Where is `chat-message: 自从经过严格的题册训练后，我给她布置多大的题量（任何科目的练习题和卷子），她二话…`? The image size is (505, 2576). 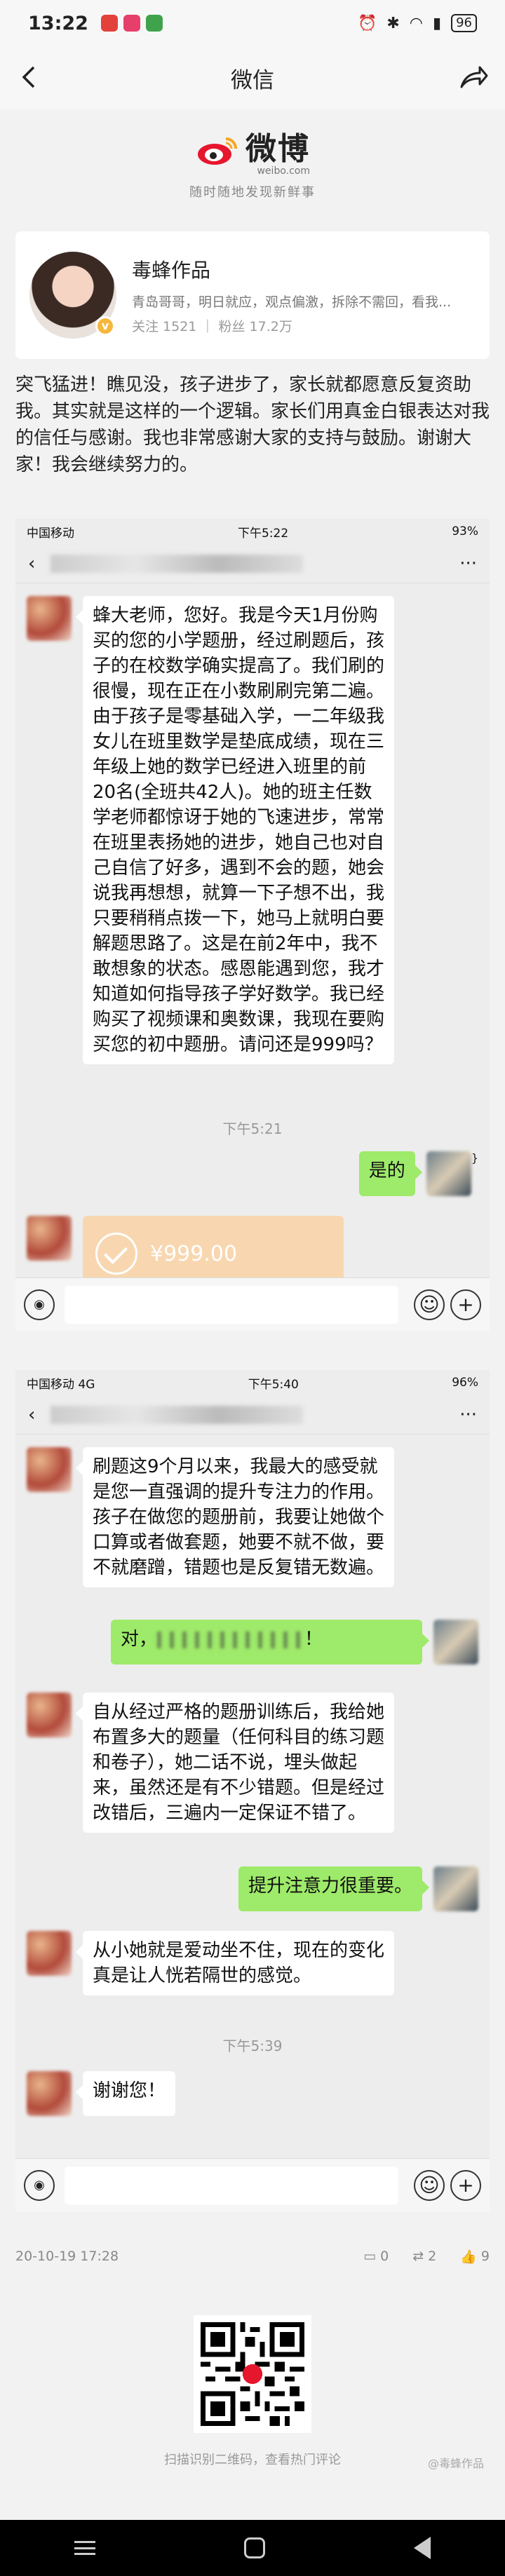
chat-message: 自从经过严格的题册训练后，我给她布置多大的题量（任何科目的练习题和卷子），她二话… is located at coordinates (210, 1763).